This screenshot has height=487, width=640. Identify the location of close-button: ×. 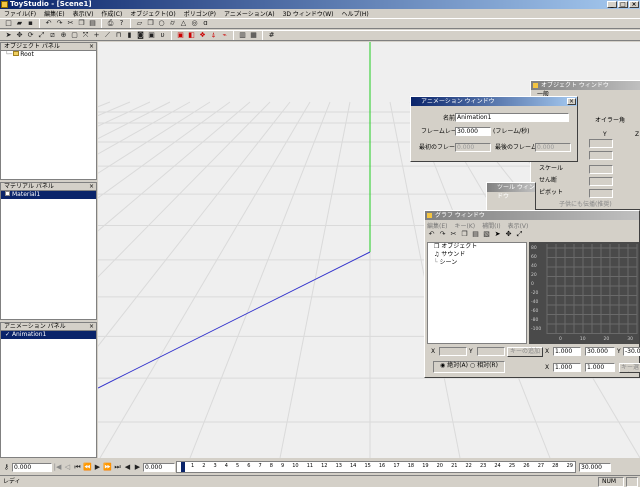
(634, 4).